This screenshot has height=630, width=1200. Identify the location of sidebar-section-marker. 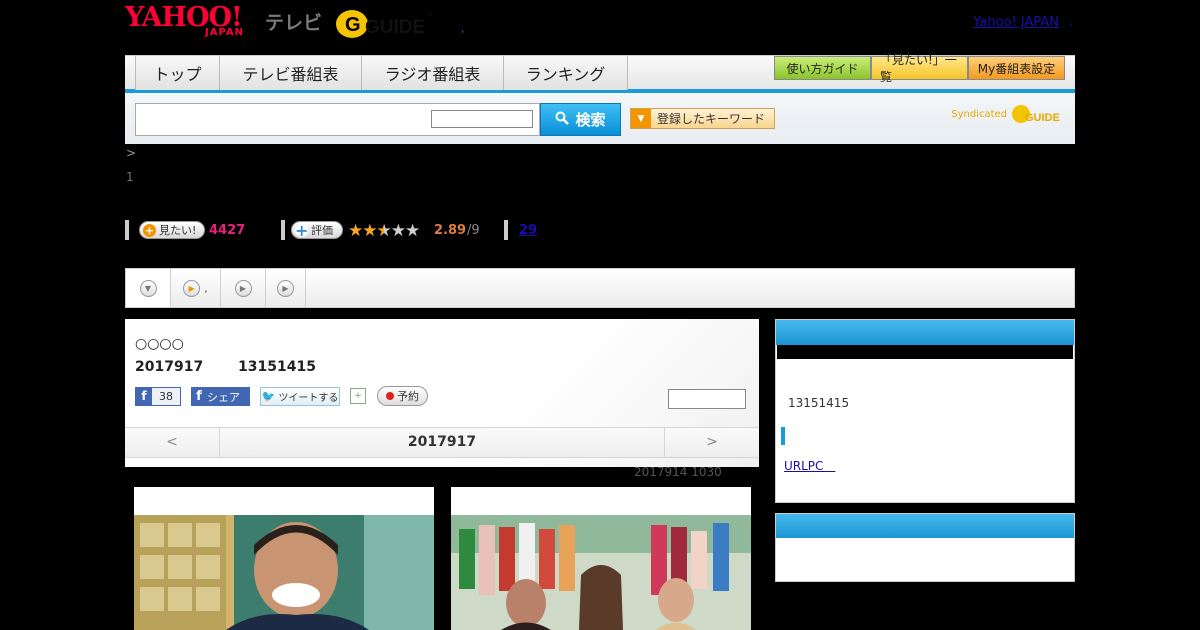
(783, 436).